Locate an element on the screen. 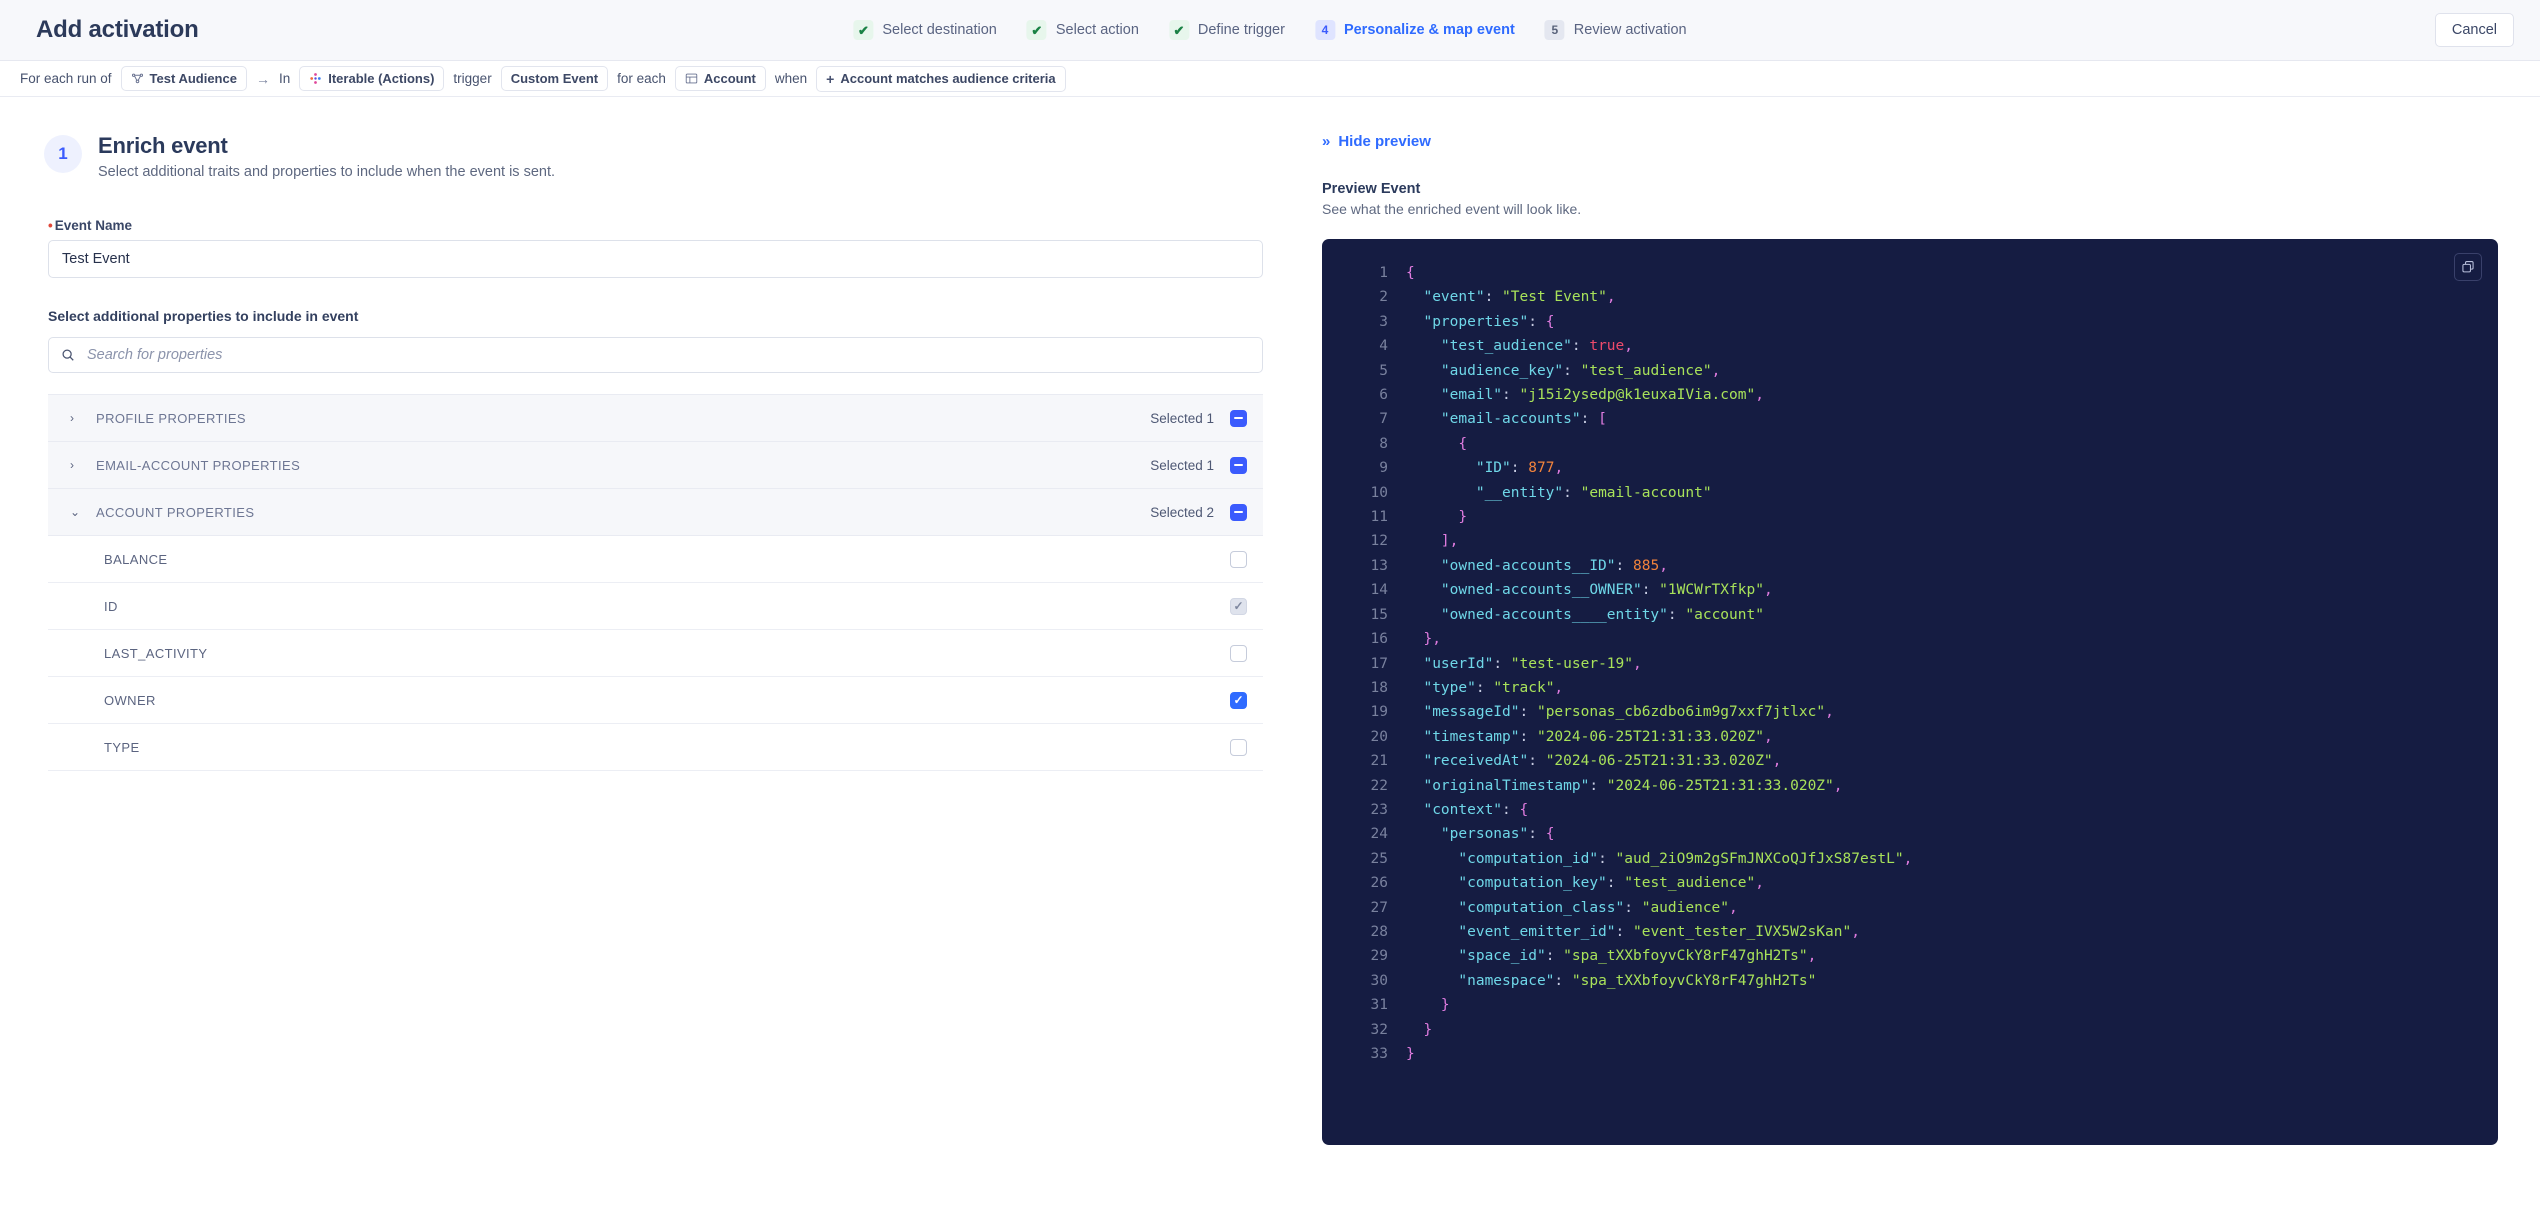  search-input is located at coordinates (674, 355).